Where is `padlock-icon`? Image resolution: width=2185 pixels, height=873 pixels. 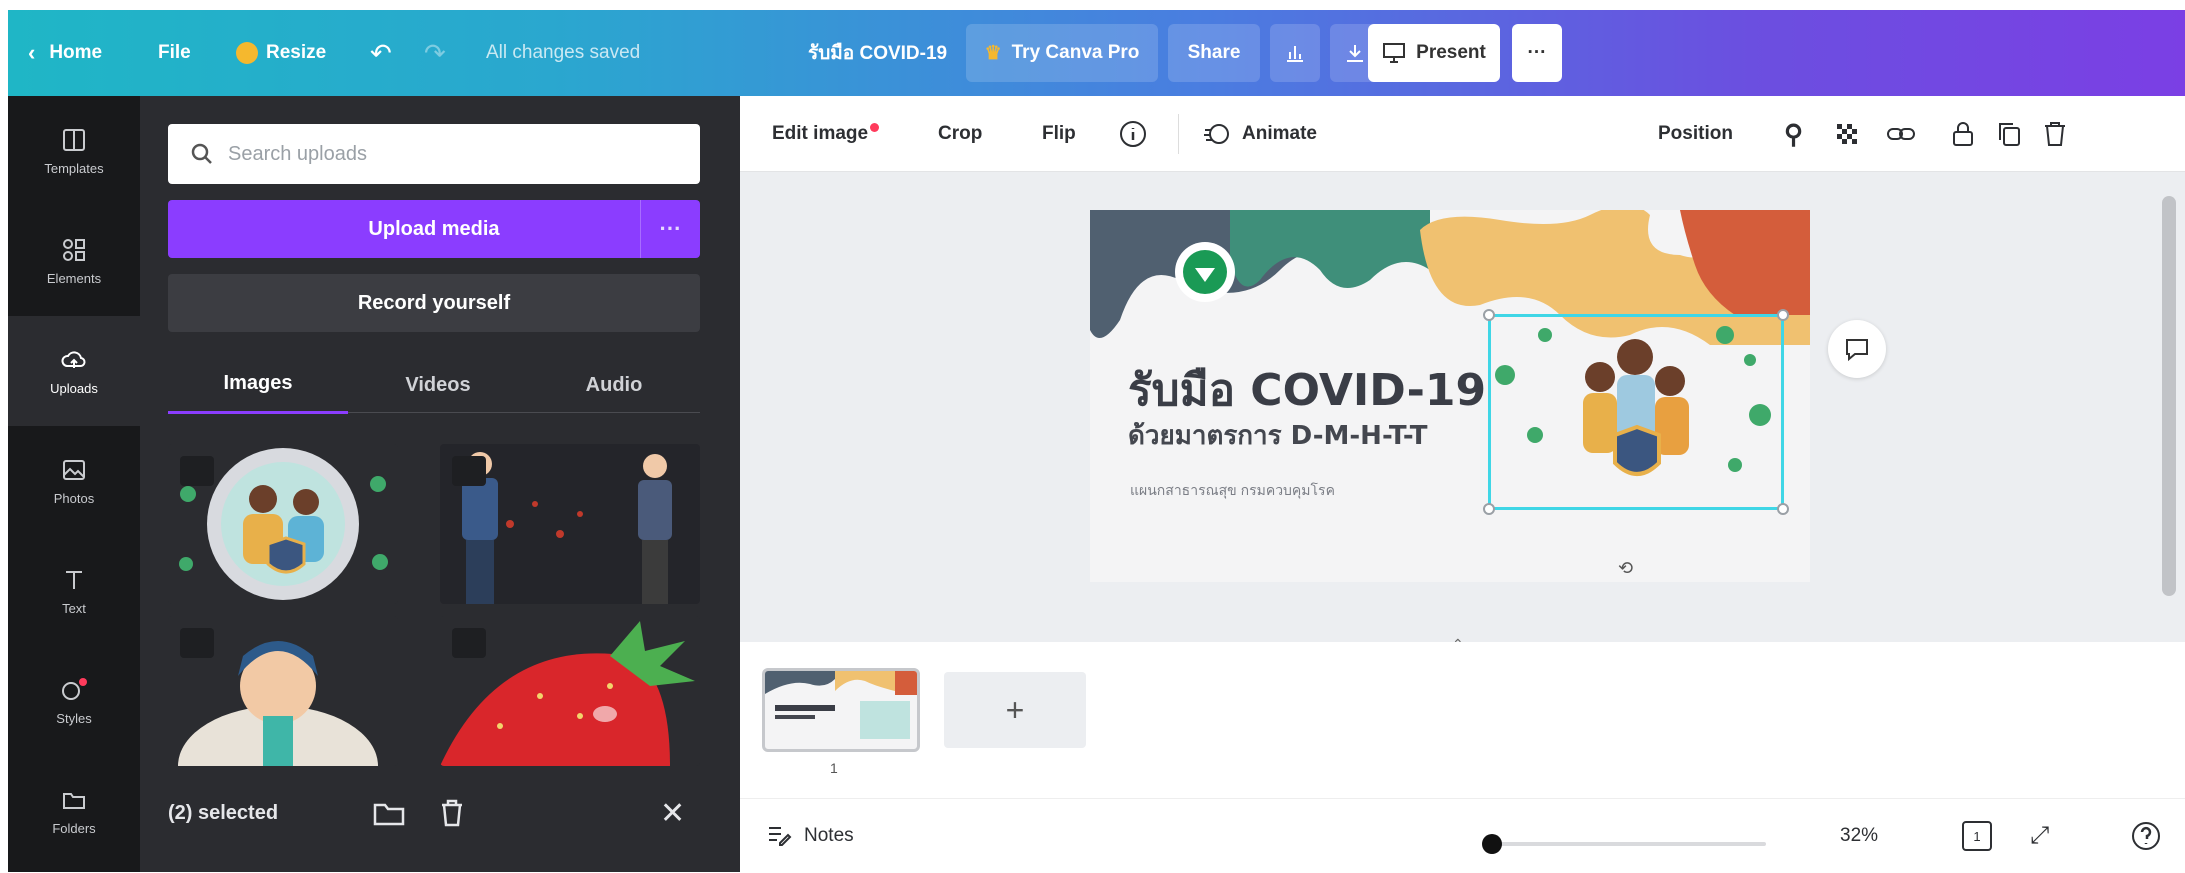 padlock-icon is located at coordinates (1963, 134).